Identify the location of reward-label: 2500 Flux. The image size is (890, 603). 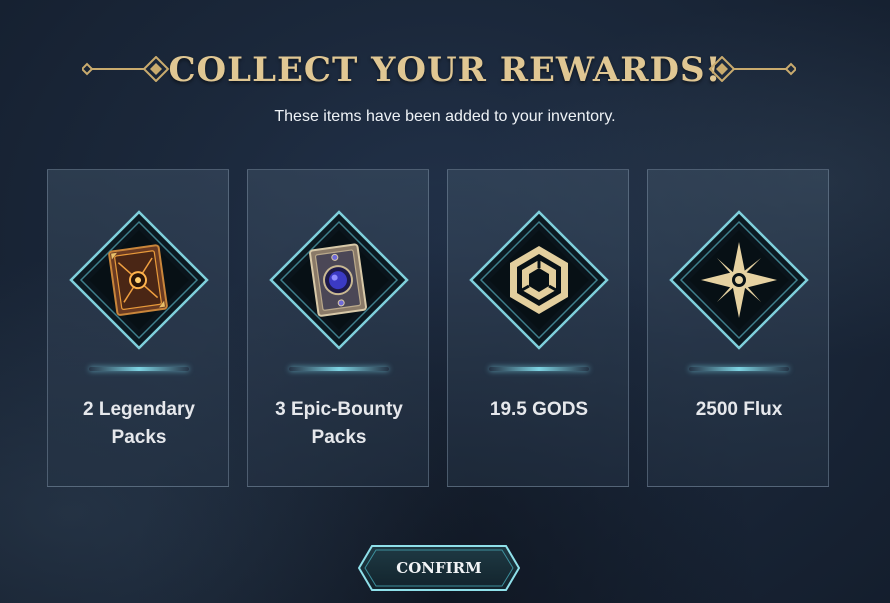
(739, 409).